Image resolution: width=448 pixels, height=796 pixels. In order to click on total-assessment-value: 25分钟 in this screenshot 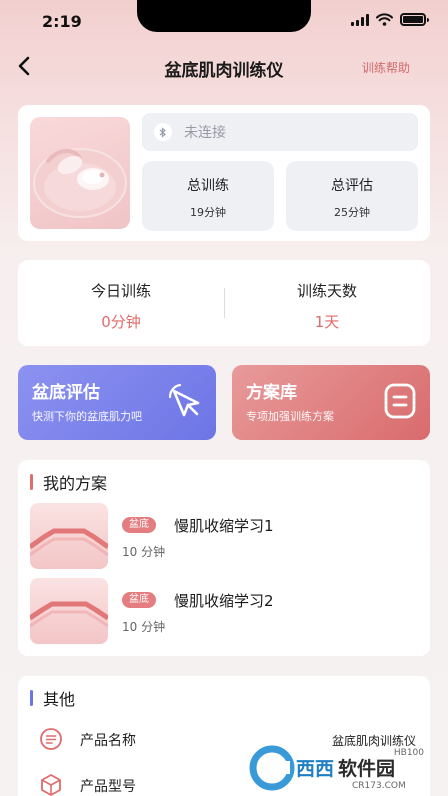, I will do `click(352, 212)`.